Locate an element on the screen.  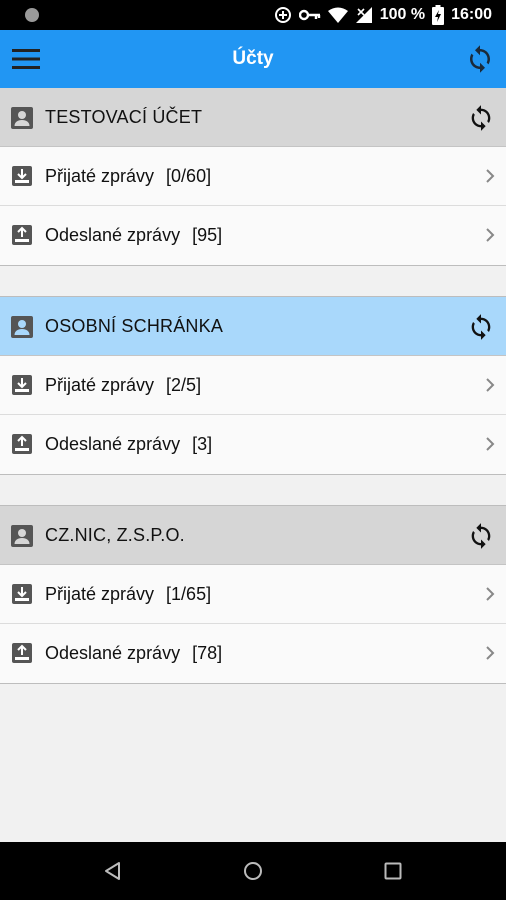
sent-messages-row: Odeslané zprávy [78] is located at coordinates (253, 653).